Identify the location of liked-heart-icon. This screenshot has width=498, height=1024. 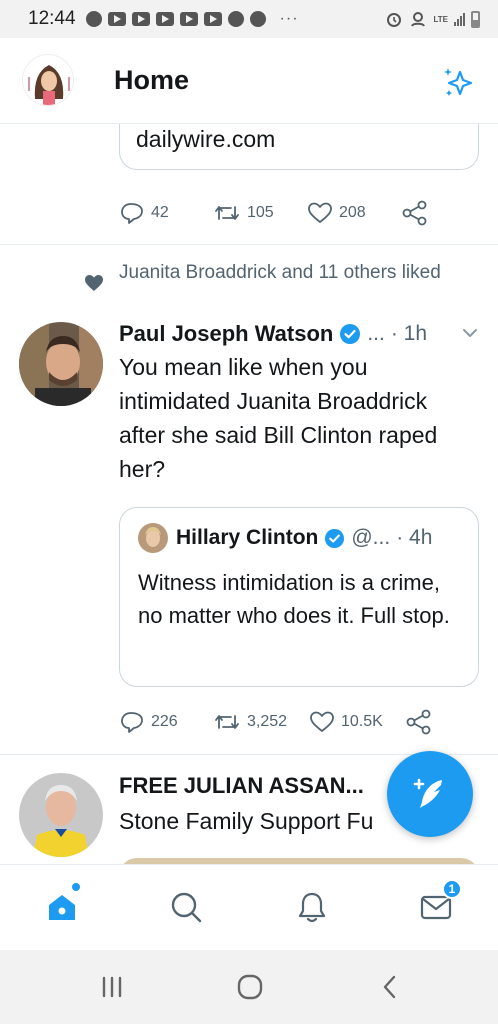
(94, 283).